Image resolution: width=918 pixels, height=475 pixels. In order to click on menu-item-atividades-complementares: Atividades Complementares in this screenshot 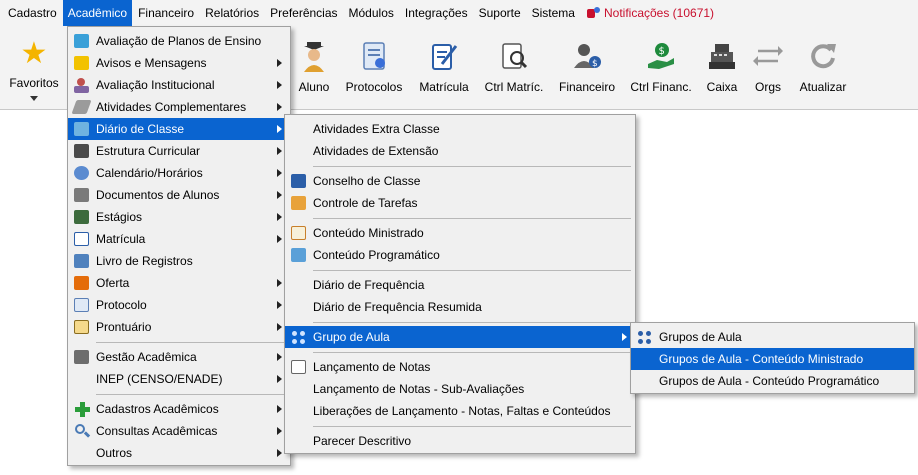, I will do `click(179, 107)`.